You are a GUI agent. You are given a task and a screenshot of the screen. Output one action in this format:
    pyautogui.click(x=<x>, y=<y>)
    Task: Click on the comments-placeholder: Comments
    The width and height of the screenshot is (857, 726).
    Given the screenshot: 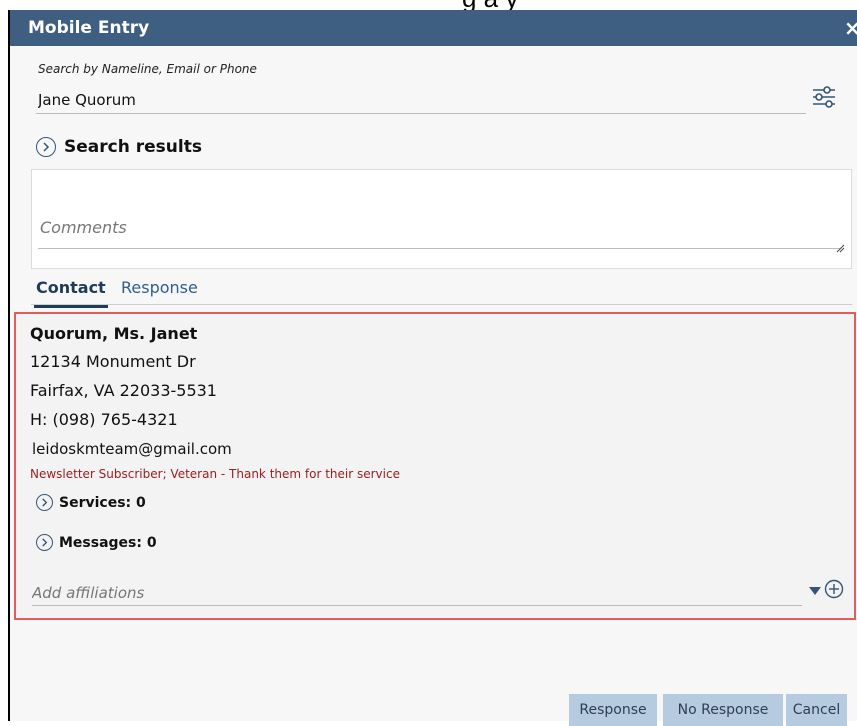 What is the action you would take?
    pyautogui.click(x=83, y=227)
    